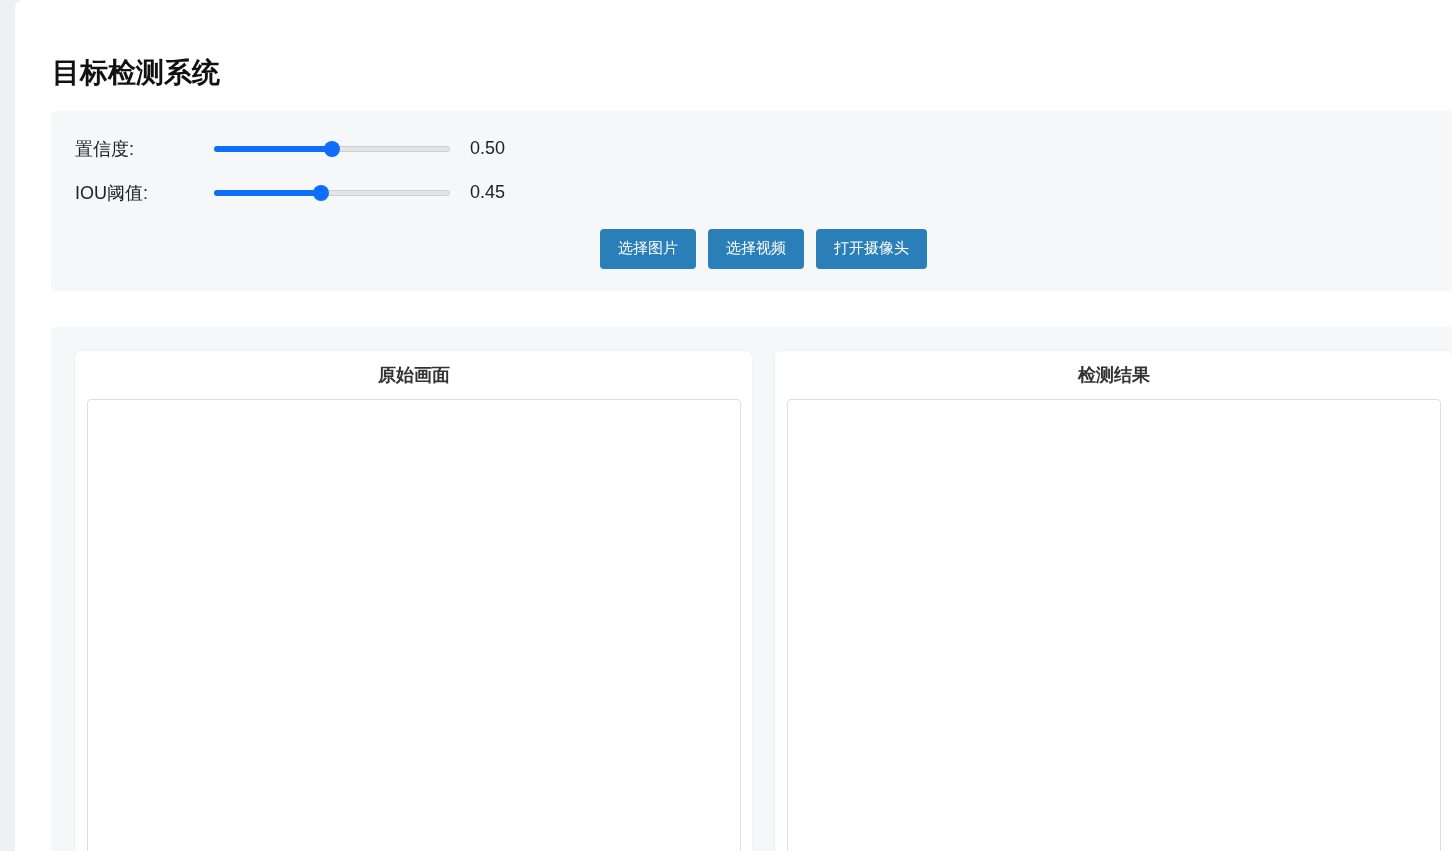 The width and height of the screenshot is (1452, 851). What do you see at coordinates (488, 149) in the screenshot?
I see `slider-value: 0.50` at bounding box center [488, 149].